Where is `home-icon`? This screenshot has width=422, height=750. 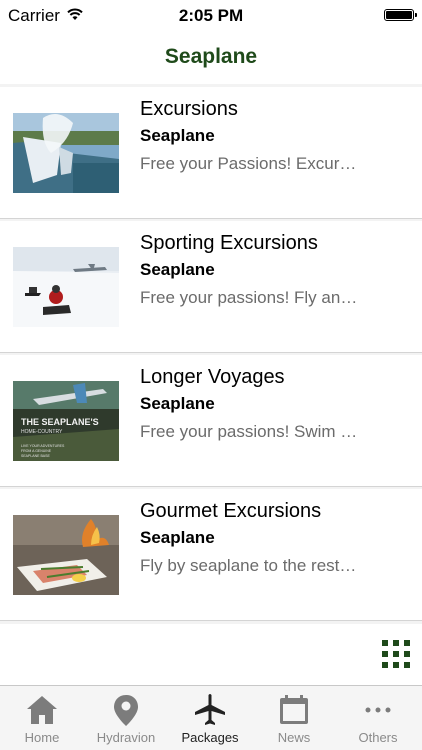 home-icon is located at coordinates (42, 710).